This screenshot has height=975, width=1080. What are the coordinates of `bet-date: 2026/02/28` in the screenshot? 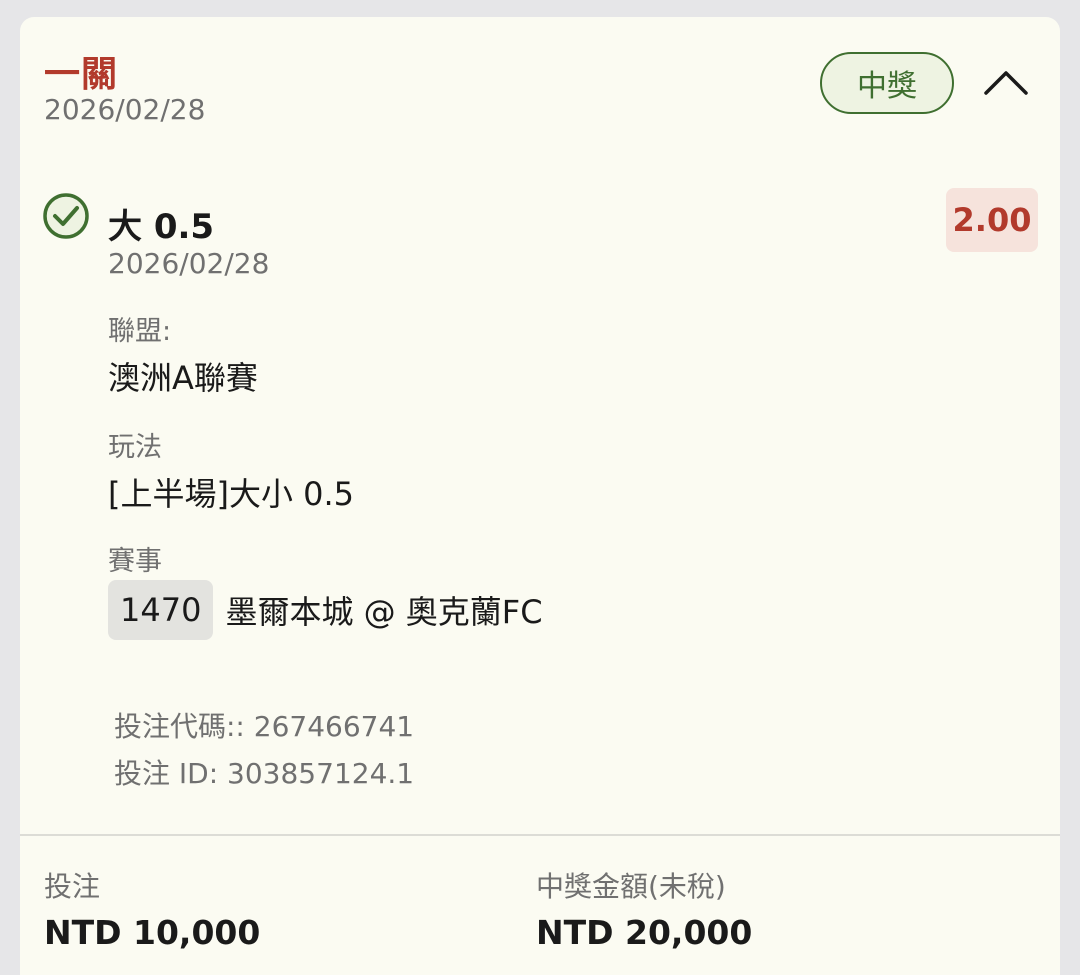 It's located at (125, 109).